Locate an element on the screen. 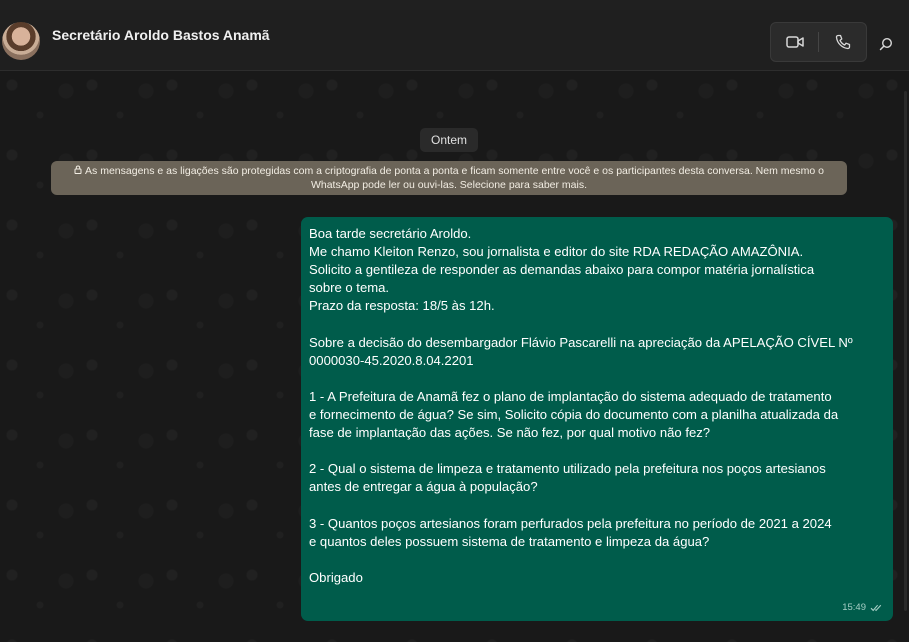 This screenshot has width=909, height=642. double-check-icon is located at coordinates (876, 607).